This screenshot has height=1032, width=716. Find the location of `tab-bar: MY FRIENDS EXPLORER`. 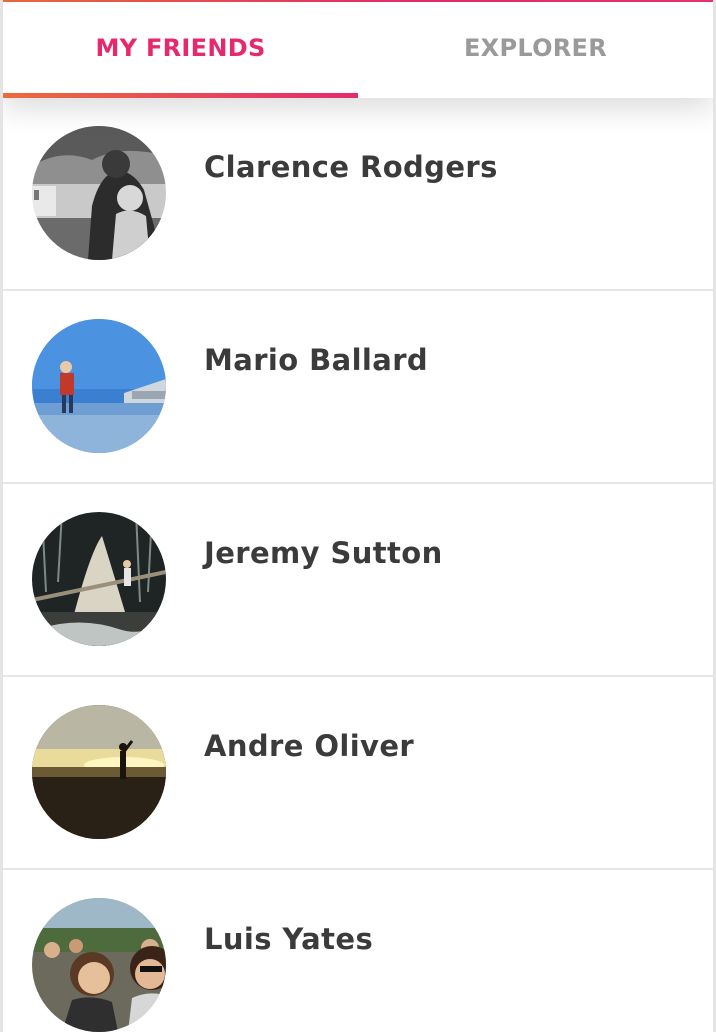

tab-bar: MY FRIENDS EXPLORER is located at coordinates (358, 50).